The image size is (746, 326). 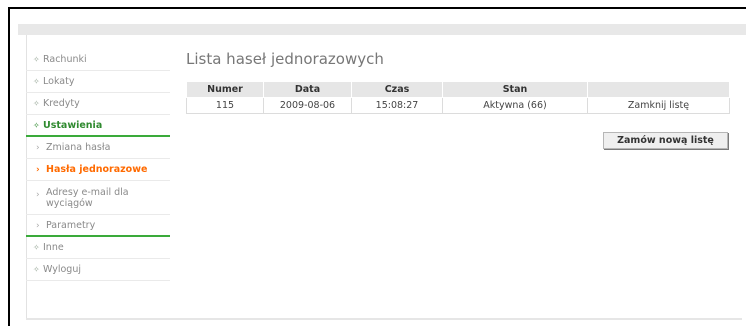 What do you see at coordinates (307, 89) in the screenshot?
I see `column-header-data: Data` at bounding box center [307, 89].